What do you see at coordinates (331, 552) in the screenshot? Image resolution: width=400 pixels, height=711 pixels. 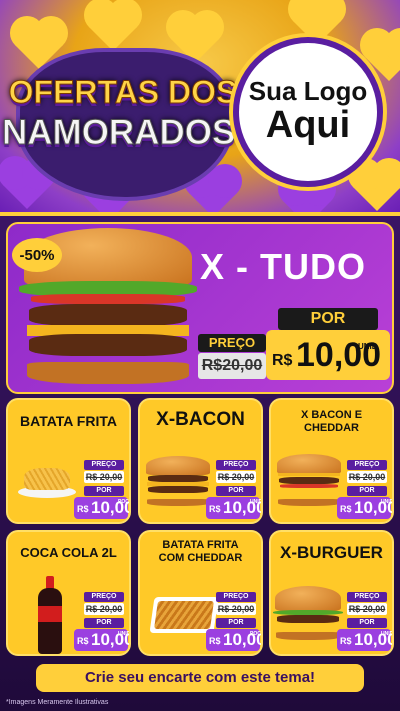 I see `card-title: X-BURGUER` at bounding box center [331, 552].